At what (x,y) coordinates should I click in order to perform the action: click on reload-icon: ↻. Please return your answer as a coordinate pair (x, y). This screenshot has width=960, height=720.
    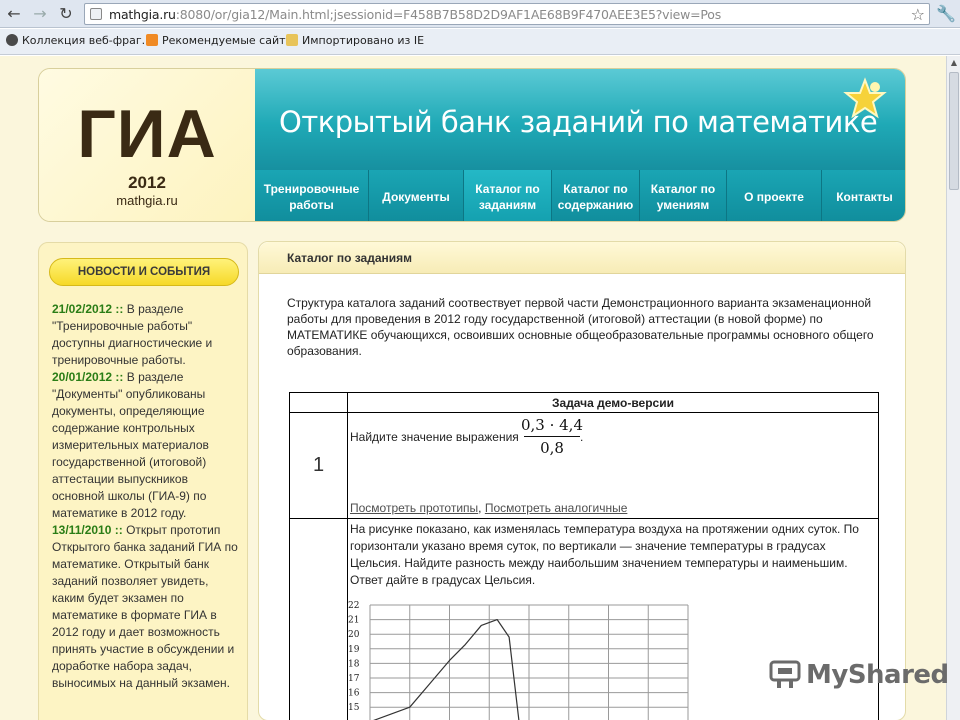
    Looking at the image, I should click on (66, 14).